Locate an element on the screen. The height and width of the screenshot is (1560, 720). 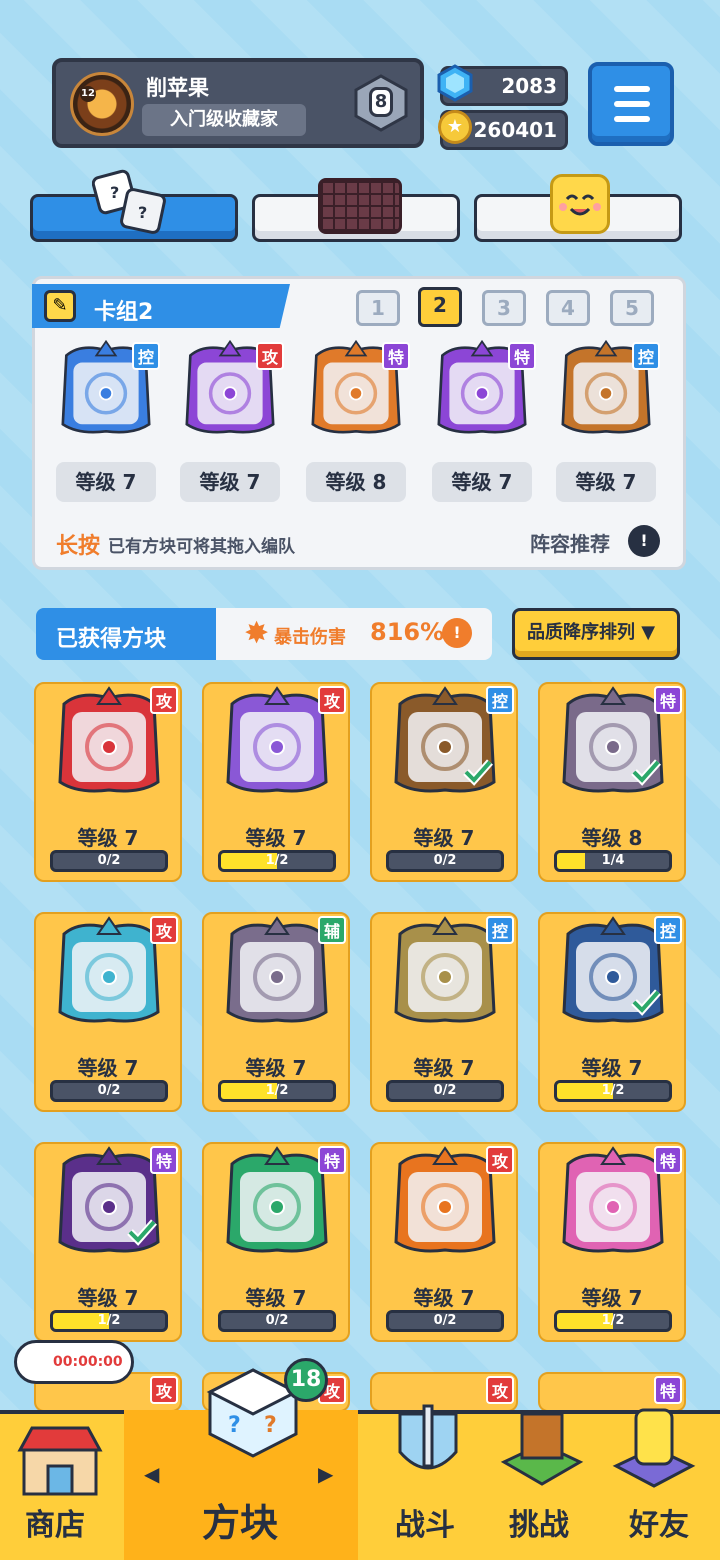
block-tile: 攻等级 7 1/2 is located at coordinates (276, 782).